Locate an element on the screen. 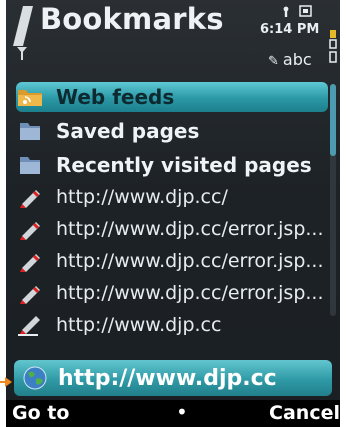  title-accent is located at coordinates (23, 26).